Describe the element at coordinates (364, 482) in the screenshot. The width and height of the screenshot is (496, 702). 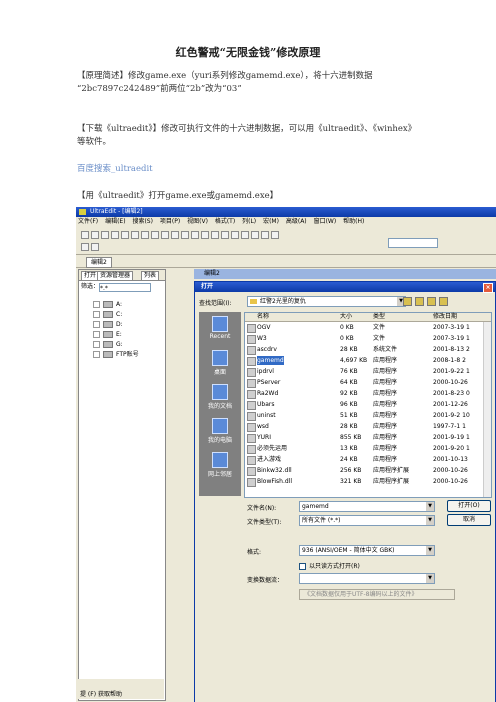
I see `file-row: BlowFish.dll 321 KB 应用程序扩展 2000-10-26` at that location.